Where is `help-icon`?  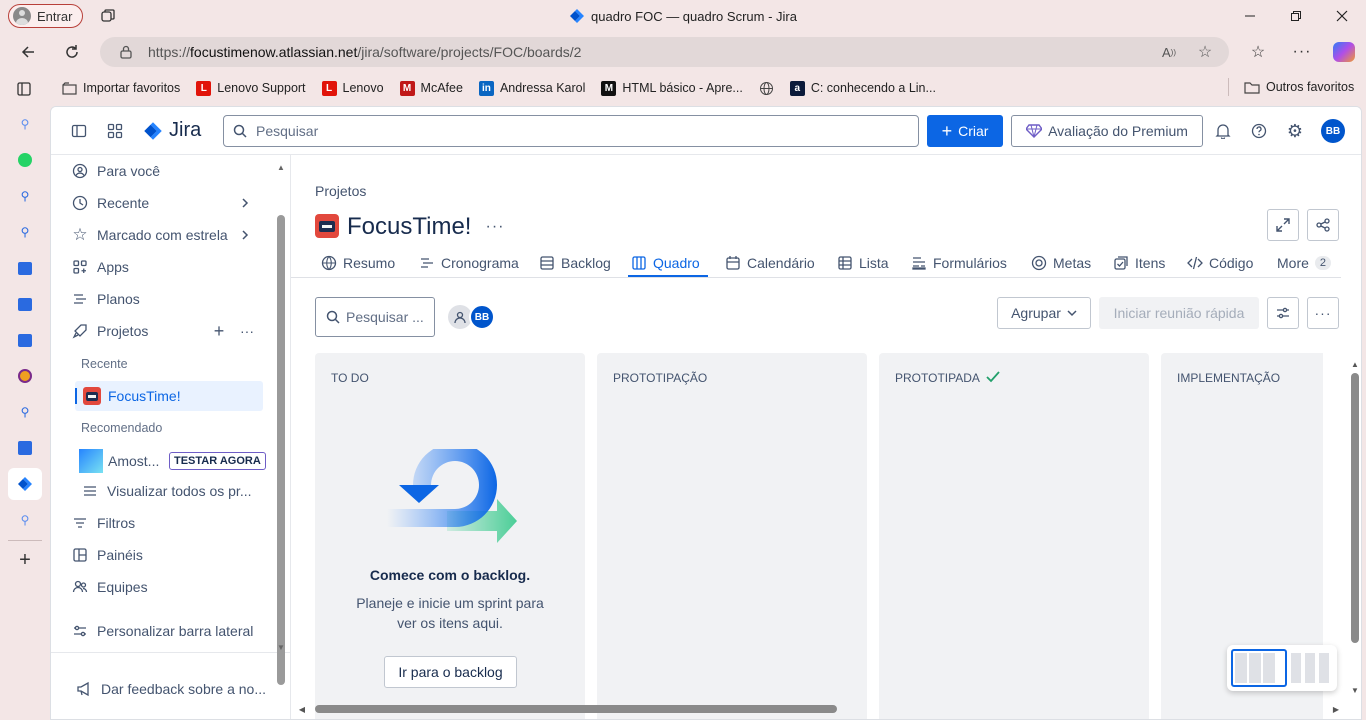
help-icon is located at coordinates (1259, 131).